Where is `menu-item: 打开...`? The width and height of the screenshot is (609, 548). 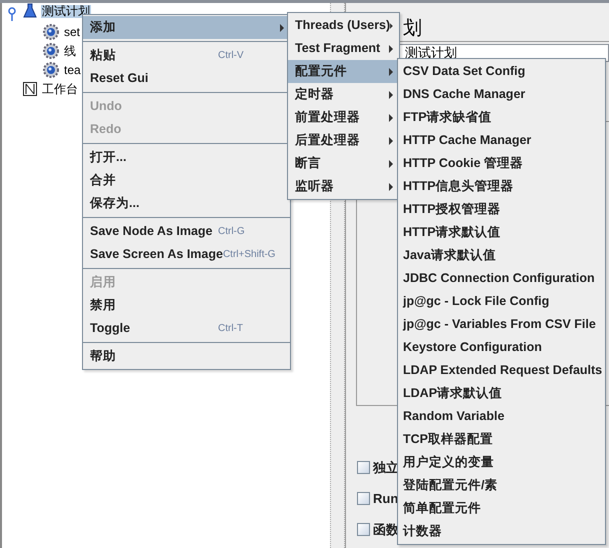 menu-item: 打开... is located at coordinates (186, 157).